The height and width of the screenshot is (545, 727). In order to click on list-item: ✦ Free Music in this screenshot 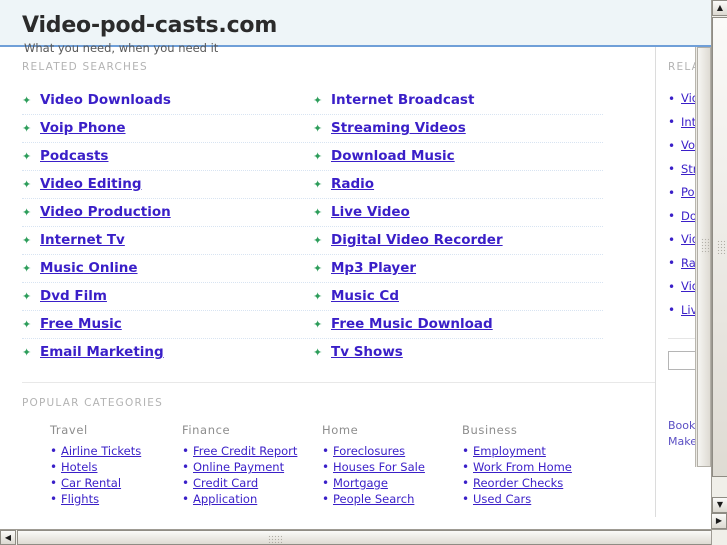, I will do `click(167, 325)`.